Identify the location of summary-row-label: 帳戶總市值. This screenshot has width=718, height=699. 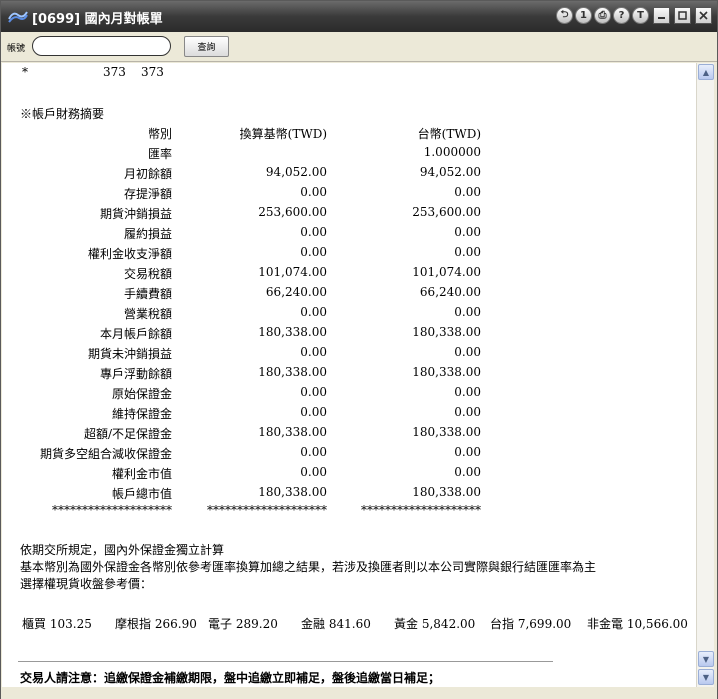
(141, 494).